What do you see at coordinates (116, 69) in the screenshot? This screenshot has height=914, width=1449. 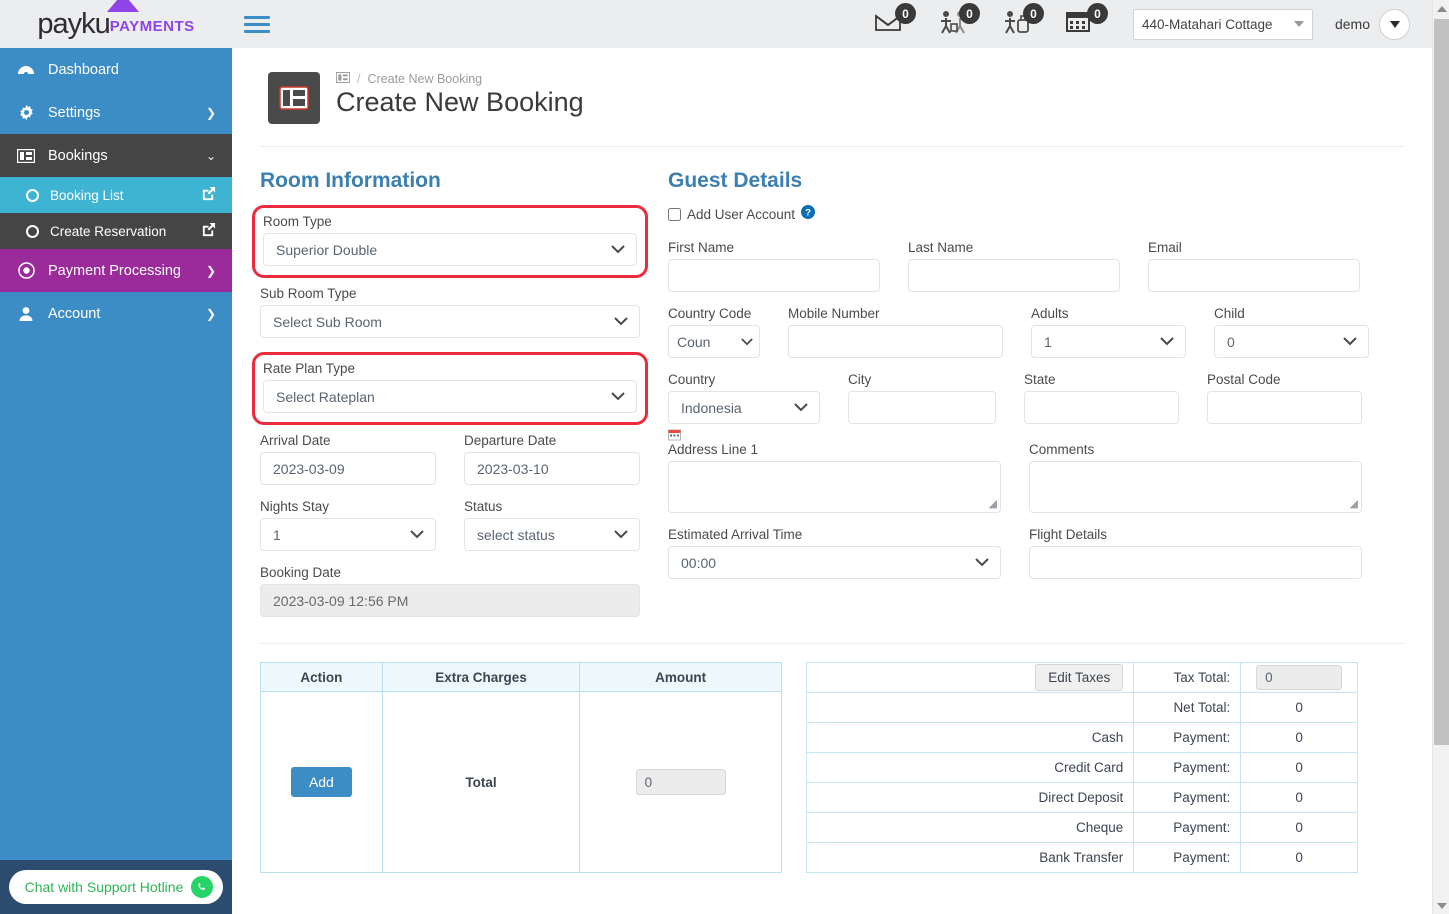 I see `sidebar-item-dashboard: Dashboard` at bounding box center [116, 69].